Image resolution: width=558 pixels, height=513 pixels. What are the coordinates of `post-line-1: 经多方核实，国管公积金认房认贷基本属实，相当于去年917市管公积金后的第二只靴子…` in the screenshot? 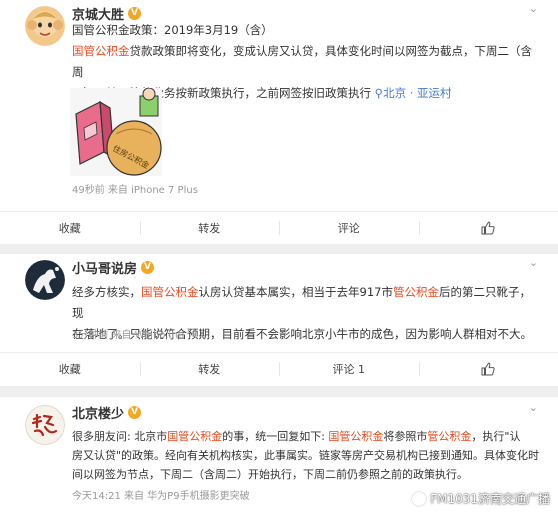 It's located at (307, 303).